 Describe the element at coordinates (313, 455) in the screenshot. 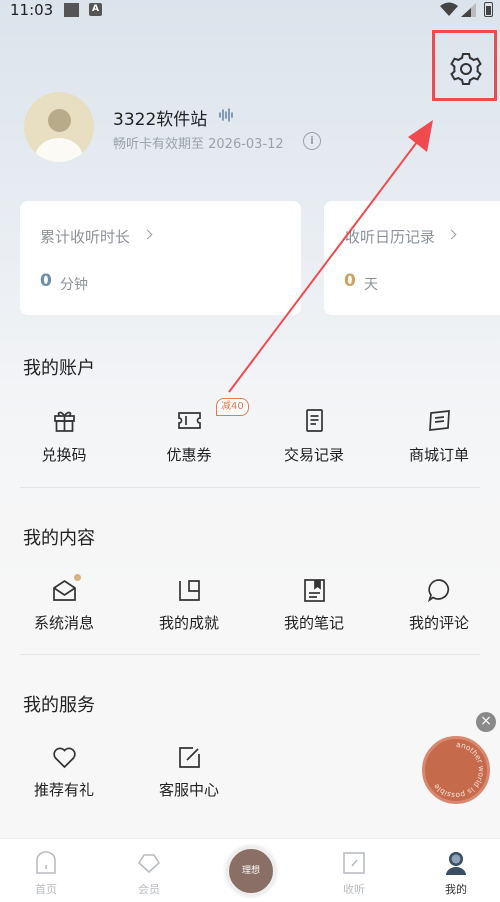

I see `grid-item-label: 交易记录` at that location.